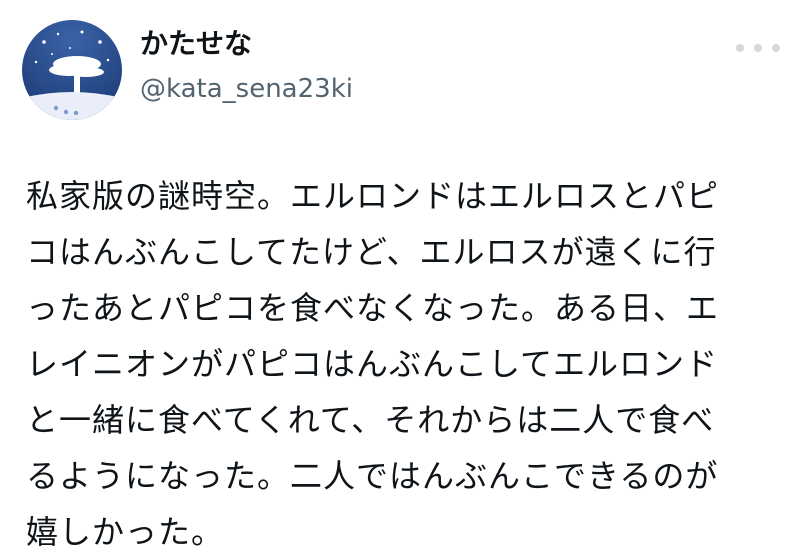 The height and width of the screenshot is (560, 800). I want to click on post-text-line: ったあとパピコを食べなくなった。ある日、エ, so click(373, 308).